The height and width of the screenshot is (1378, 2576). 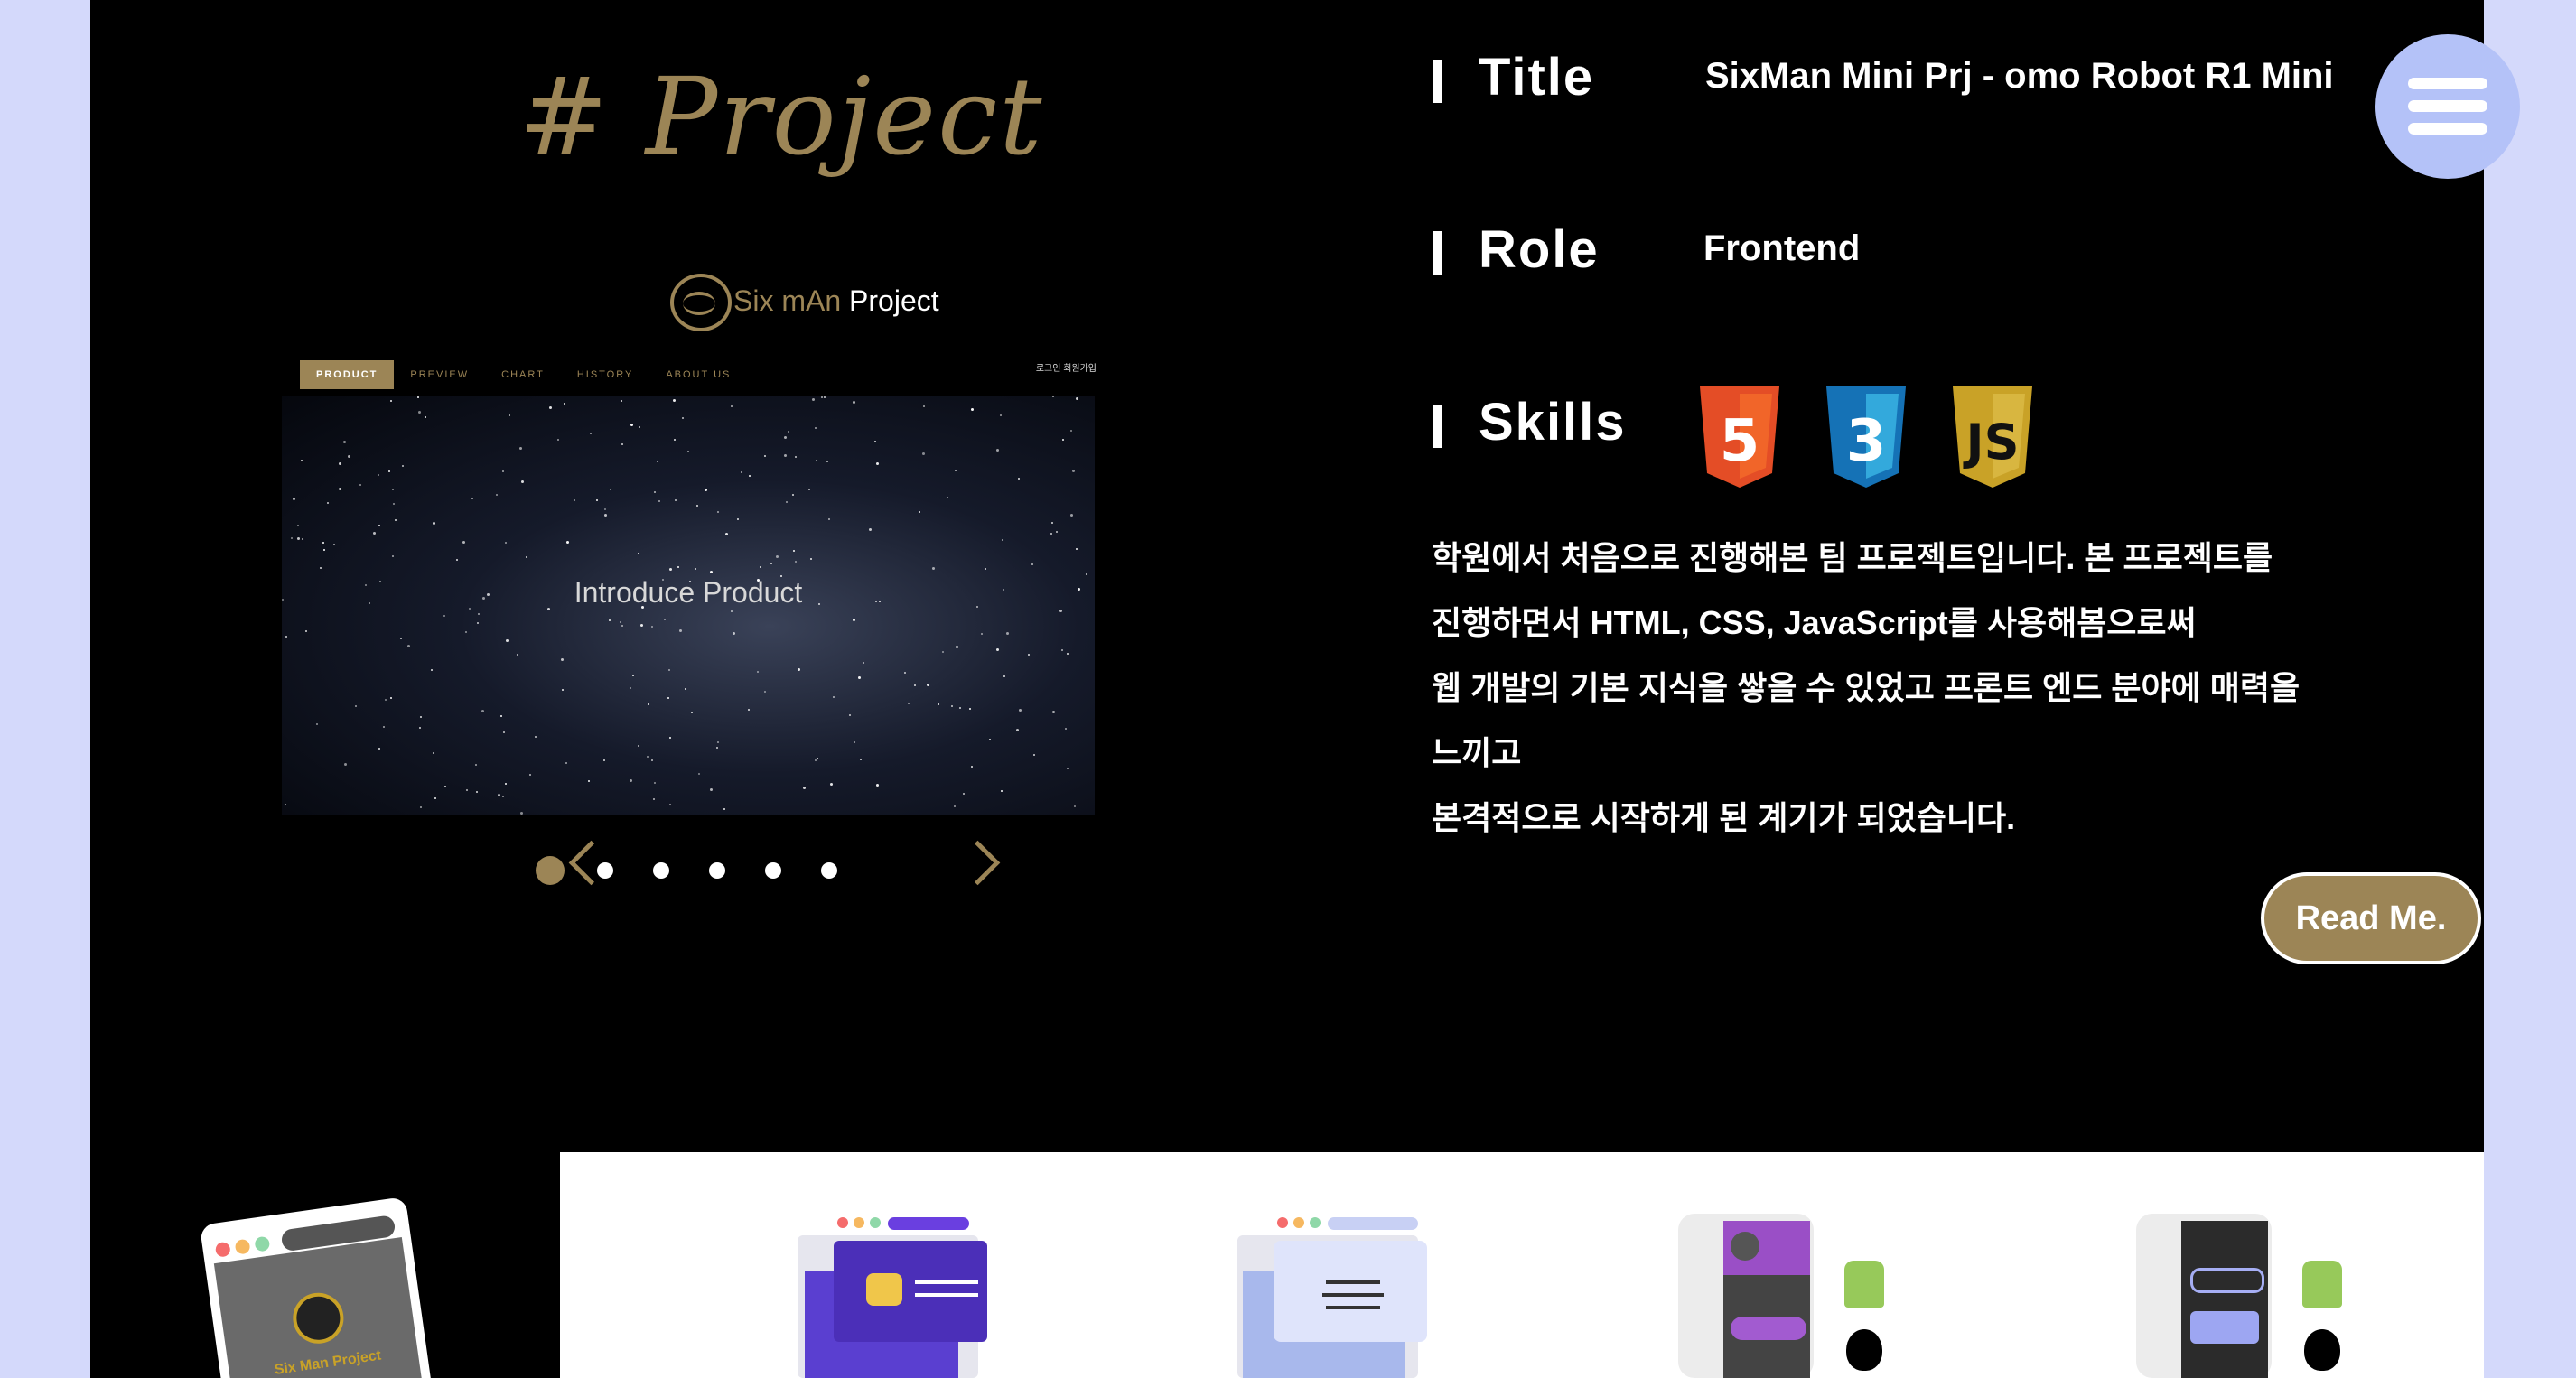 I want to click on menu-button, so click(x=2447, y=106).